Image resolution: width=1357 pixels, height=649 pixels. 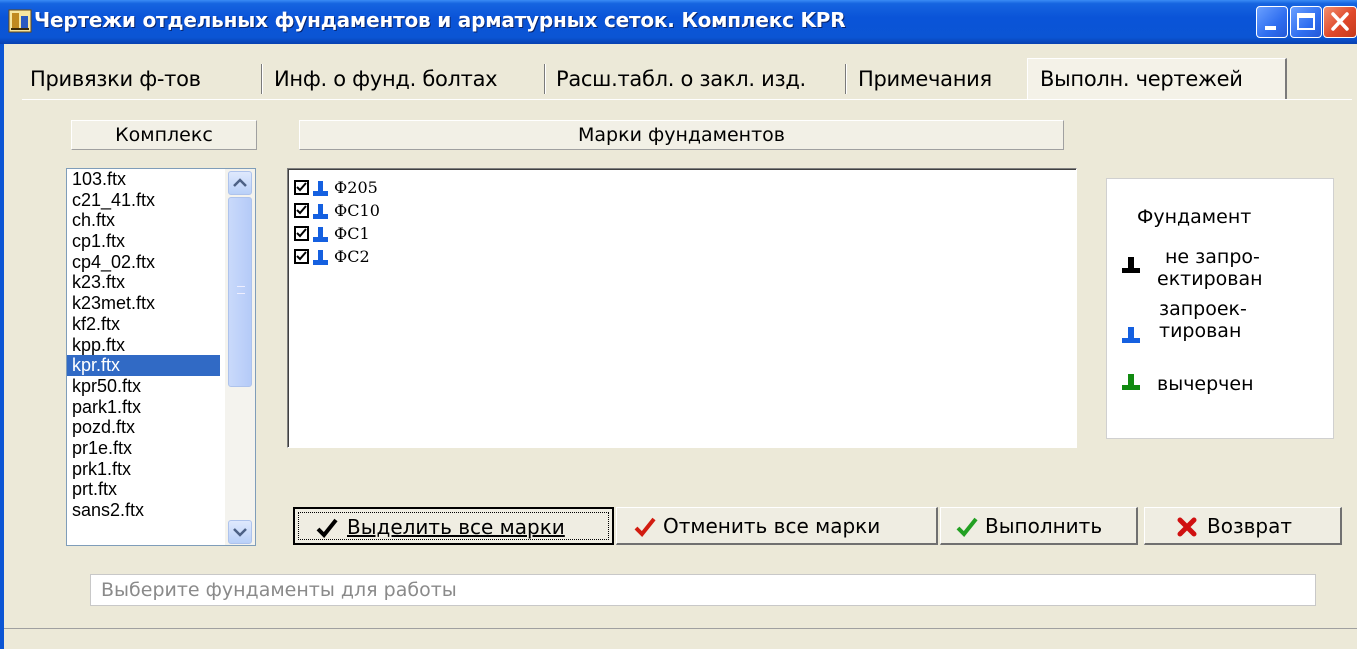 I want to click on back-label: Возврат, so click(x=1249, y=526).